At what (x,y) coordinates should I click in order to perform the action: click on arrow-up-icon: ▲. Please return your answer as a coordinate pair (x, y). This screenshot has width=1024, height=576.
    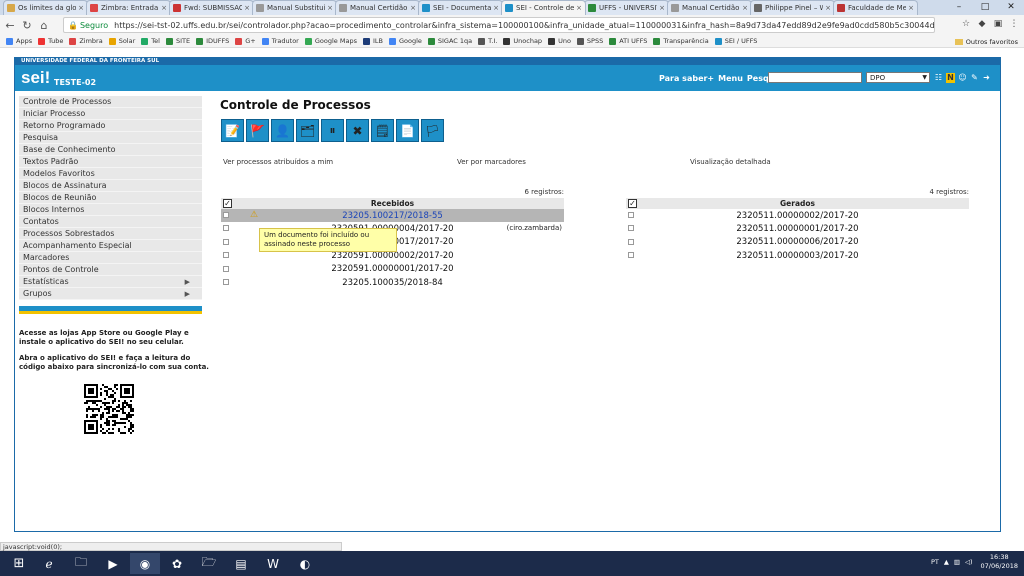
    Looking at the image, I should click on (946, 562).